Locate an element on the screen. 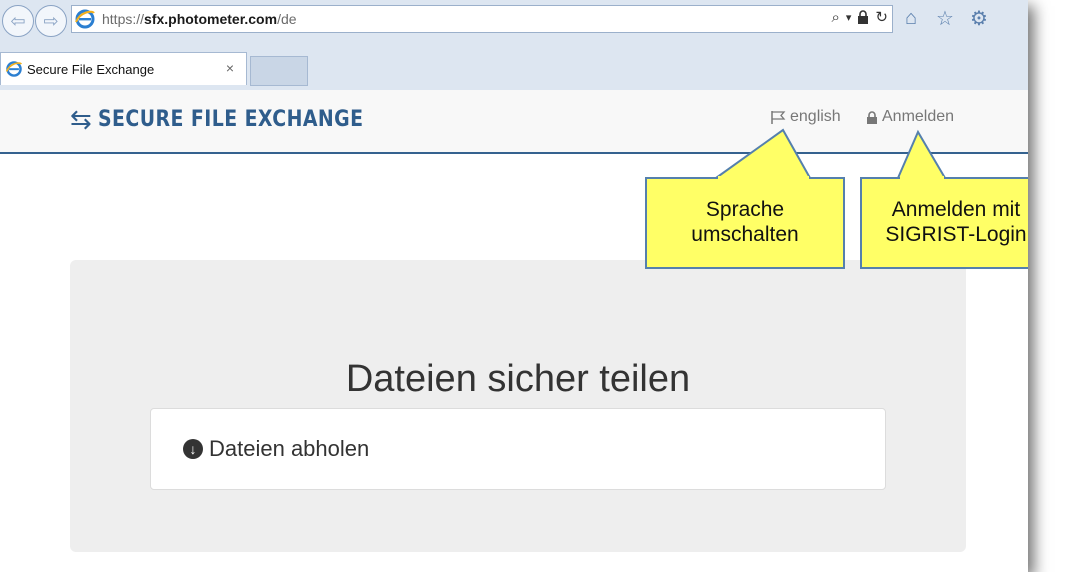  callout-pointer-overlay is located at coordinates (831, 178).